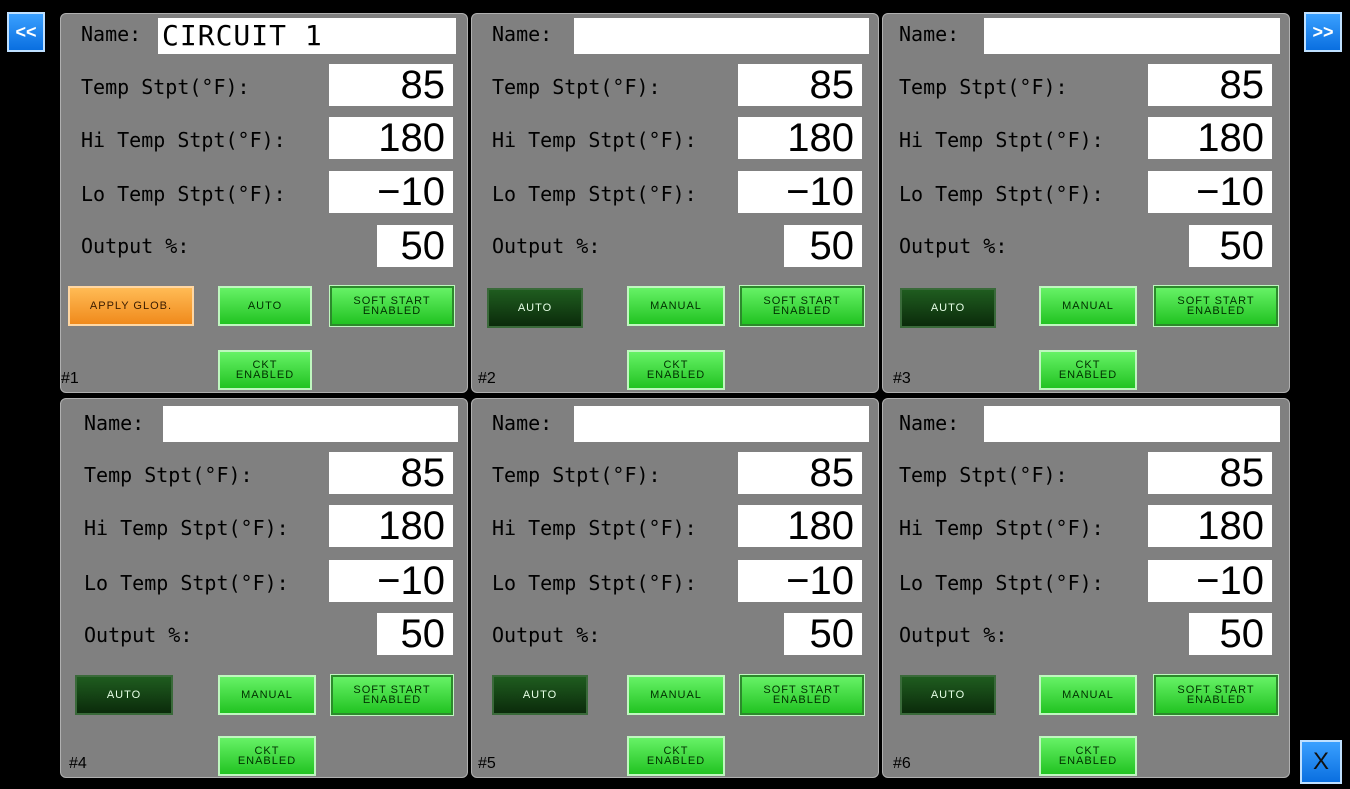 This screenshot has height=789, width=1350. What do you see at coordinates (1321, 762) in the screenshot?
I see `close-button: X` at bounding box center [1321, 762].